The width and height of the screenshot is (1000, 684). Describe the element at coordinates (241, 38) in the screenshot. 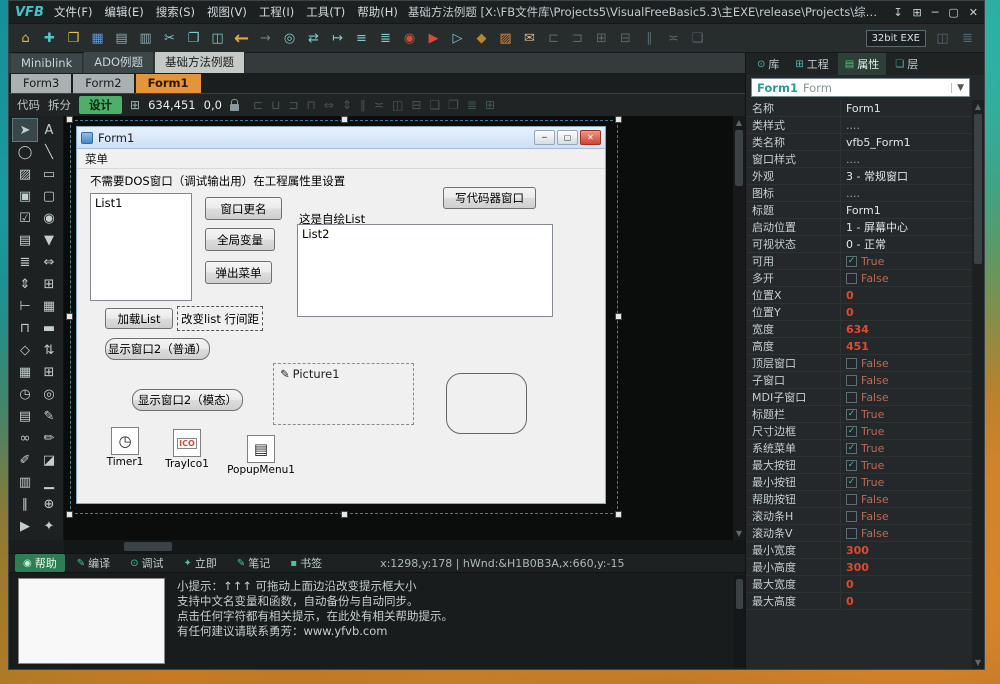

I see `undo-icon: ←` at that location.